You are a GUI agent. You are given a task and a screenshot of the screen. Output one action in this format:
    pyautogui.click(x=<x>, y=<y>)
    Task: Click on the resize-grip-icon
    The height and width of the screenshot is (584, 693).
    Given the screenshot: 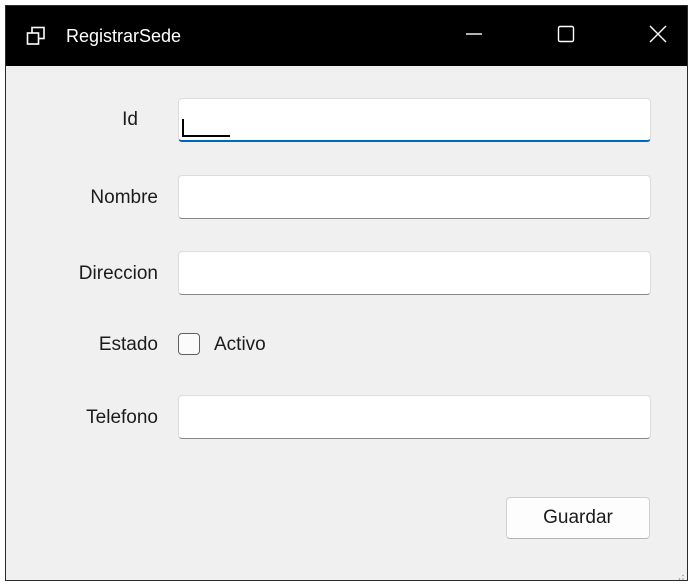 What is the action you would take?
    pyautogui.click(x=680, y=574)
    